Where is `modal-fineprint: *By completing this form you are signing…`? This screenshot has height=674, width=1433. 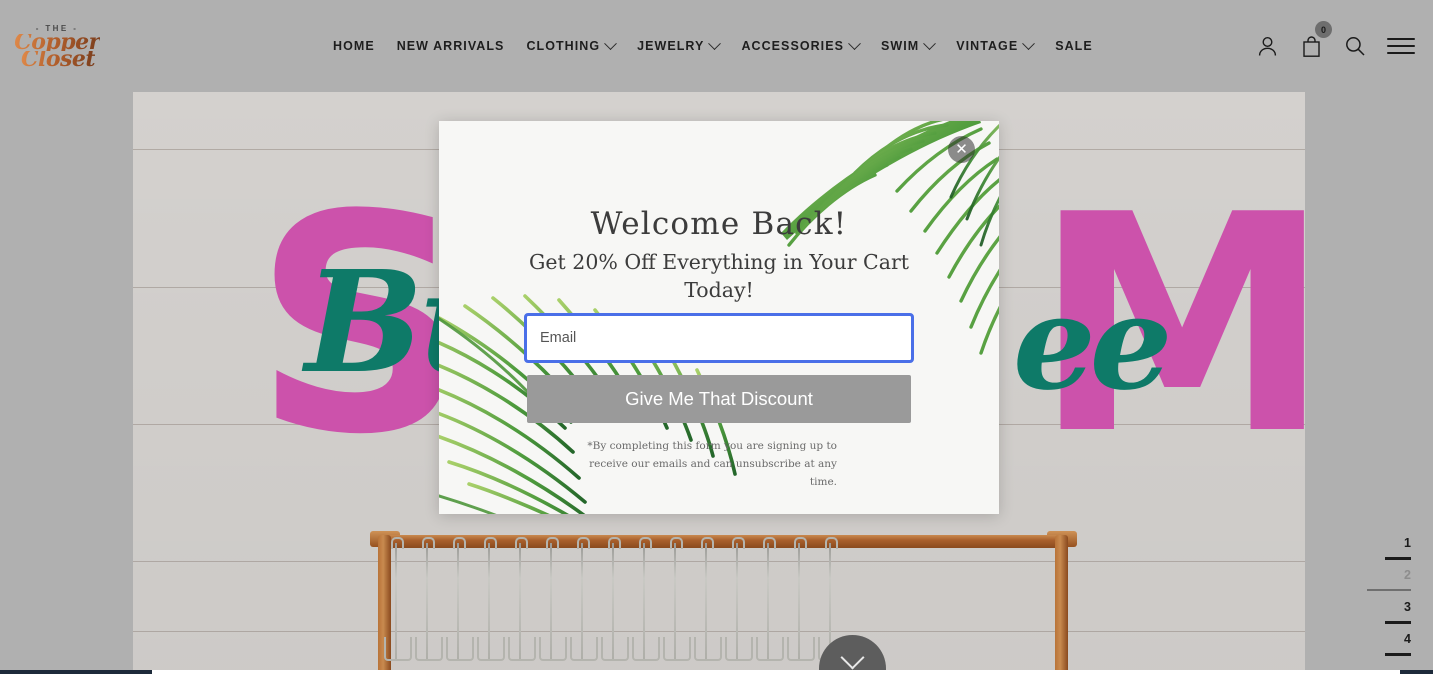
modal-fineprint: *By completing this form you are signing… is located at coordinates (712, 464).